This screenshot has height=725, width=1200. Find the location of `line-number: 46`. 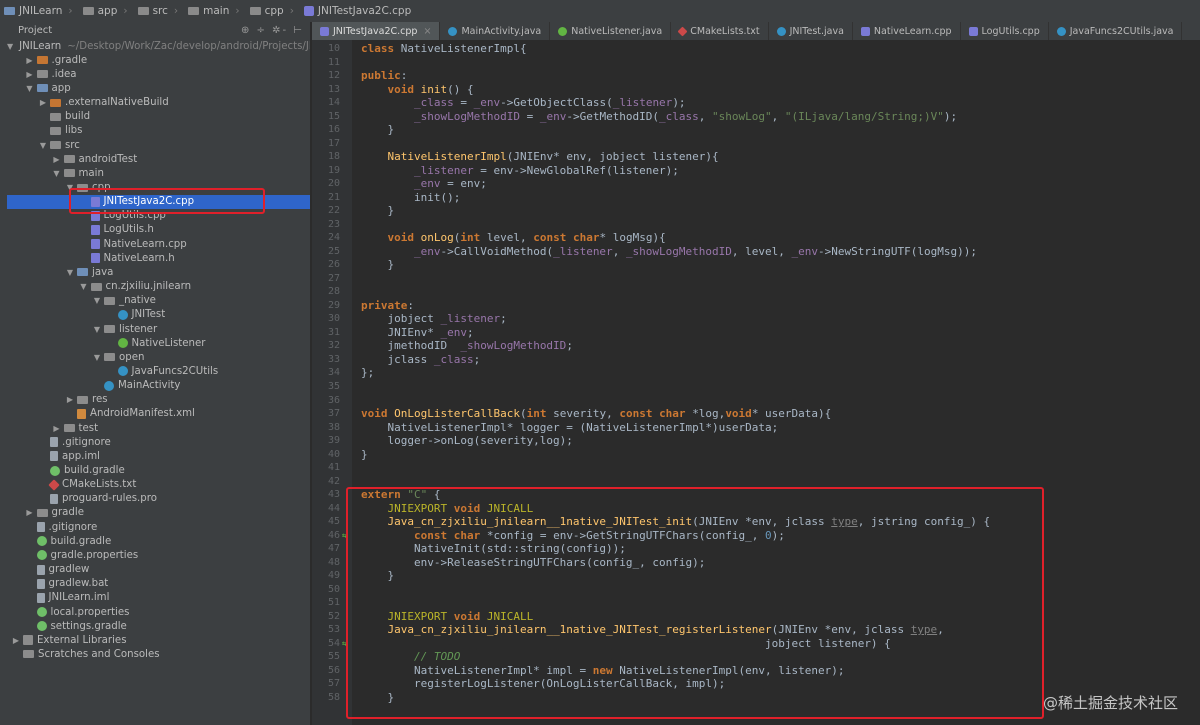

line-number: 46 is located at coordinates (333, 535).